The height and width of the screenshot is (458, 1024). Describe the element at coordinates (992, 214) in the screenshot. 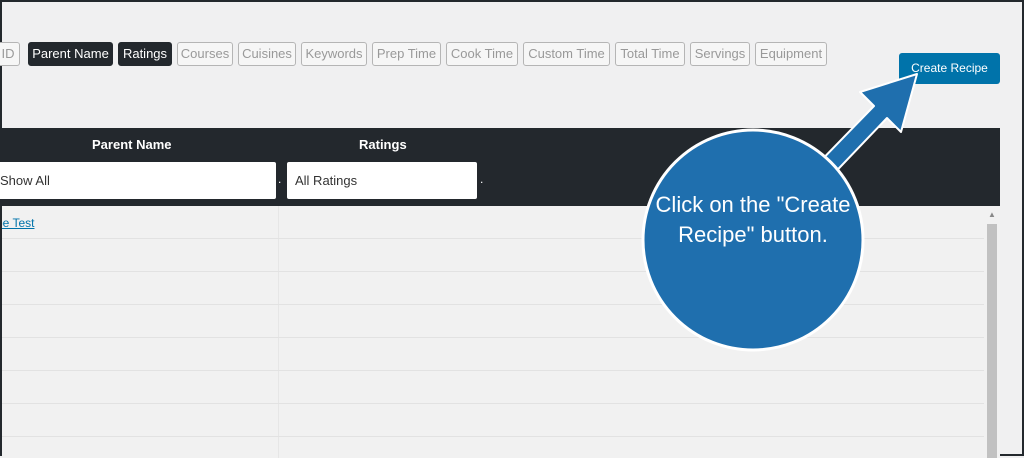

I see `scroll-up-arrow-icon: ▲` at that location.